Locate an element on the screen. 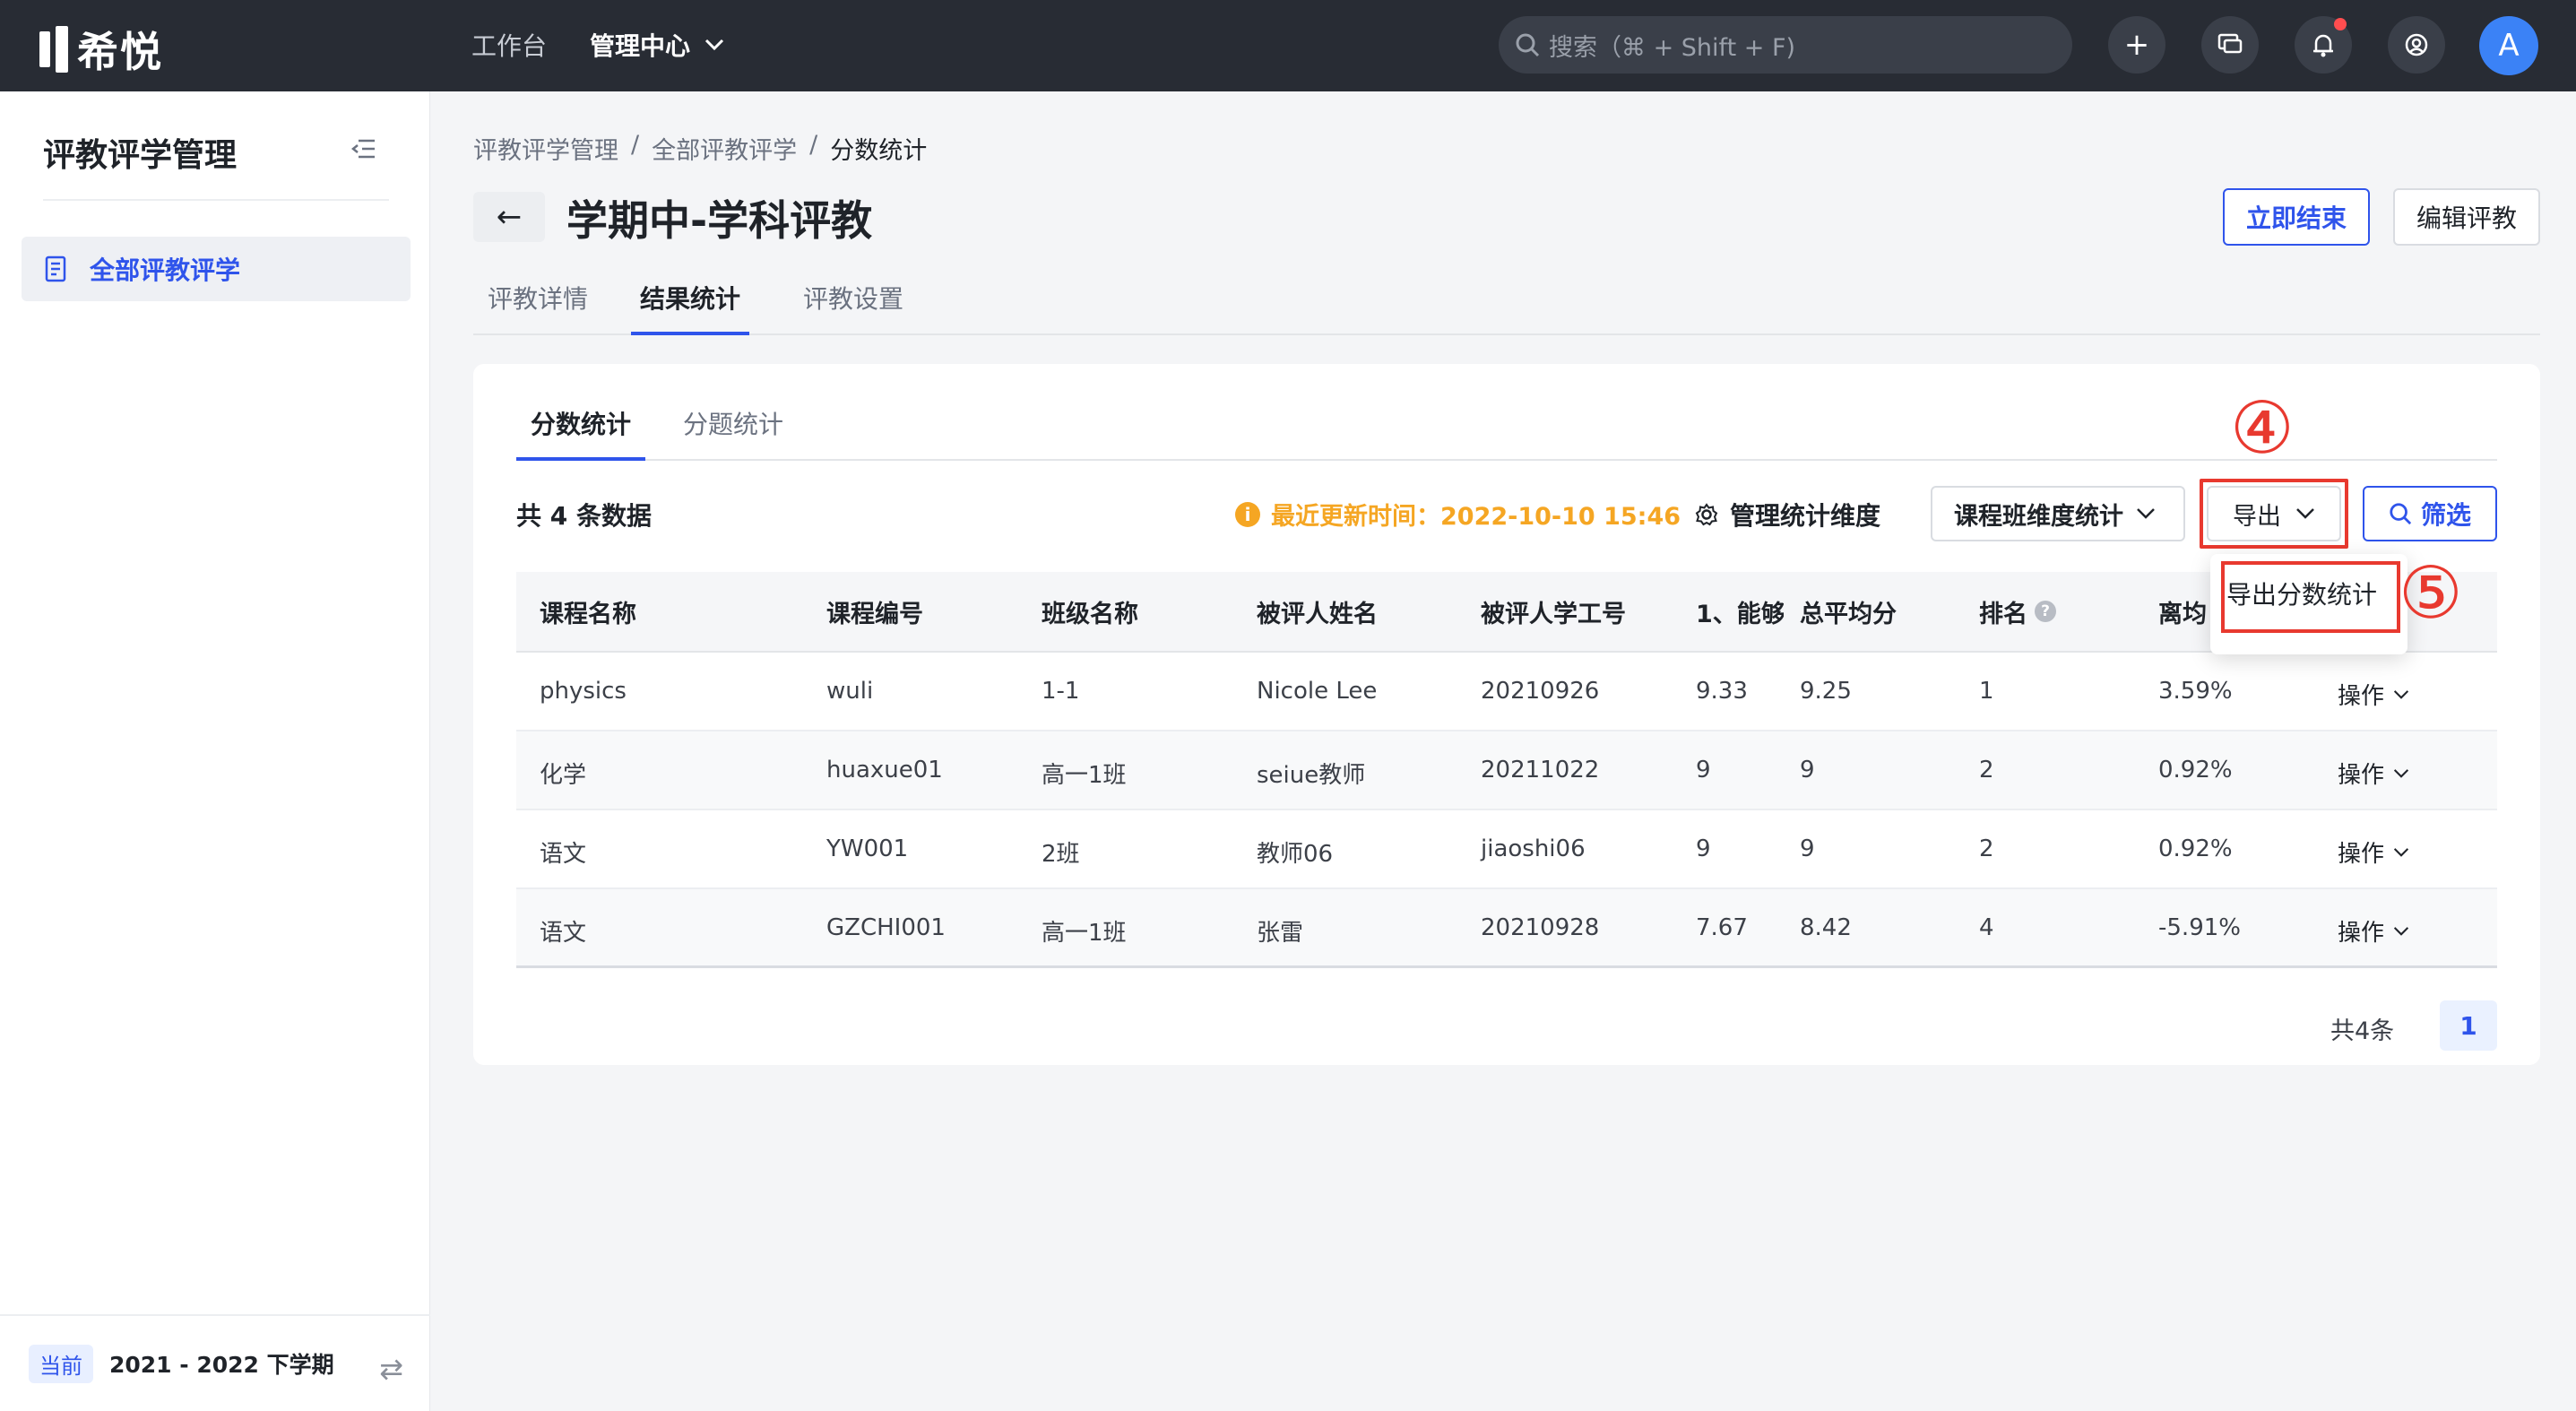 Image resolution: width=2576 pixels, height=1411 pixels. avatar: A is located at coordinates (2508, 45).